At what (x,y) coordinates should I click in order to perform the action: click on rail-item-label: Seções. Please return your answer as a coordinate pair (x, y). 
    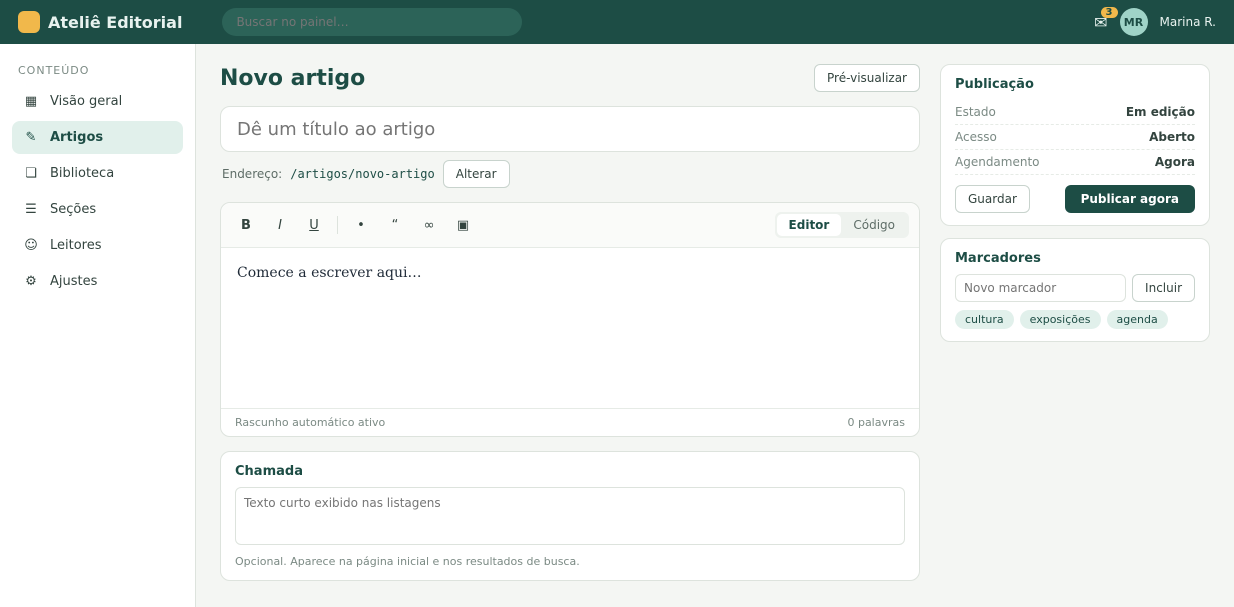
    Looking at the image, I should click on (73, 209).